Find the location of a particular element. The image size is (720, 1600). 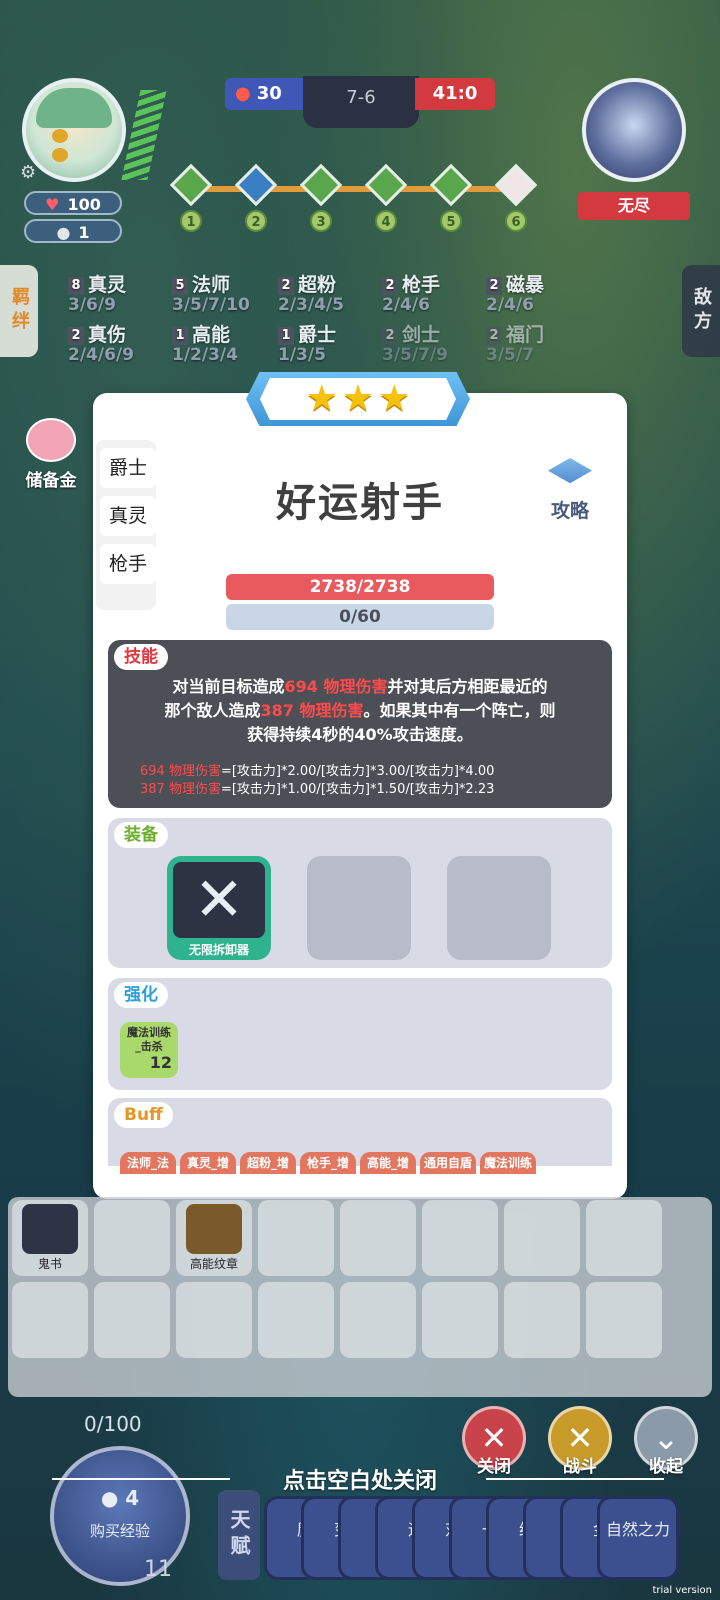

buff-chip: 超粉_增 is located at coordinates (268, 1163).